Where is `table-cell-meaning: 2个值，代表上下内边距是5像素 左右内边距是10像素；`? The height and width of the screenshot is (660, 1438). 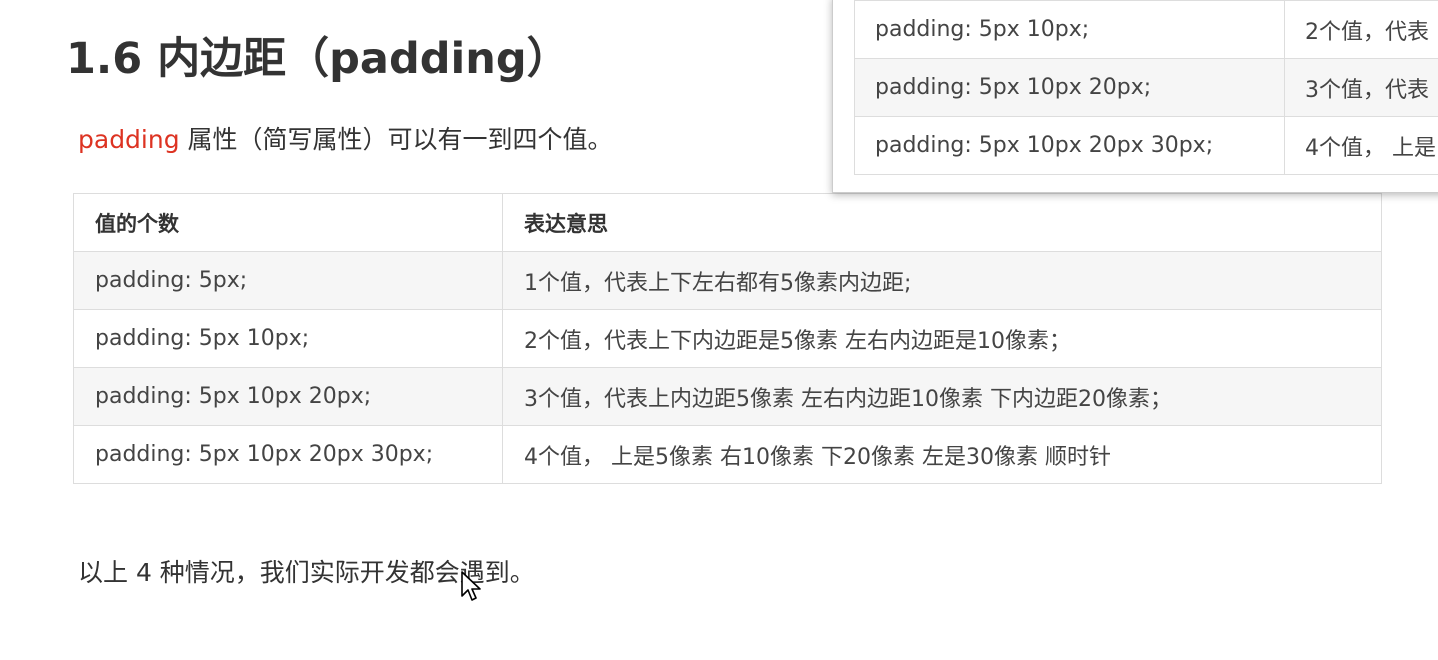
table-cell-meaning: 2个值，代表上下内边距是5像素 左右内边距是10像素； is located at coordinates (942, 338).